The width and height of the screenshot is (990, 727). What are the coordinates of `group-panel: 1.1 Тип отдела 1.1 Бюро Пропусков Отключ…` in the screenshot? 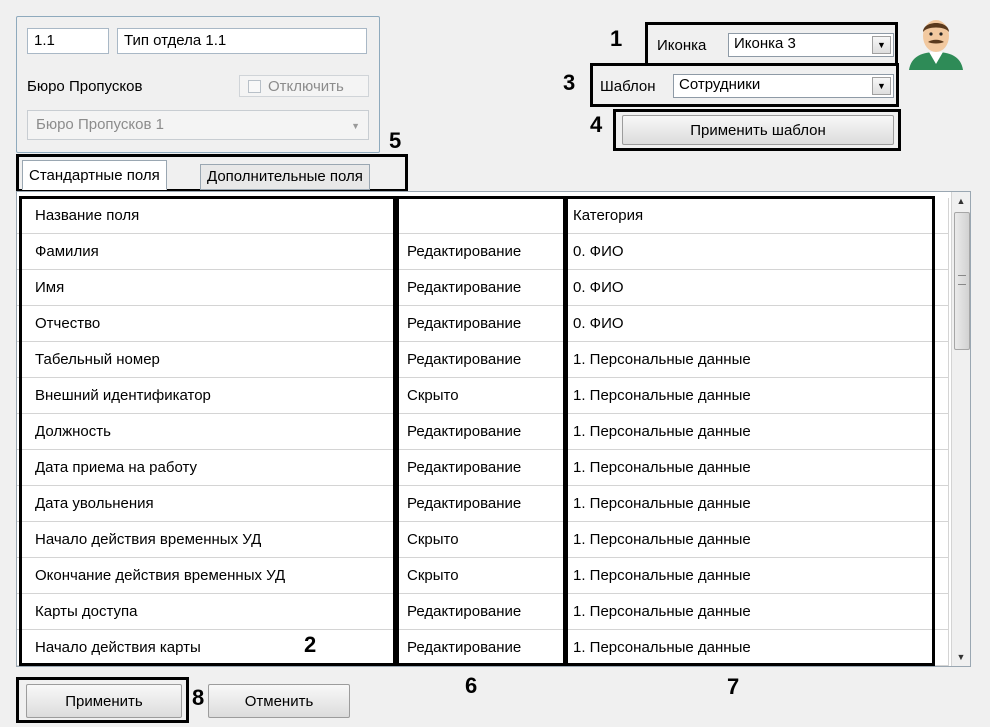 It's located at (198, 84).